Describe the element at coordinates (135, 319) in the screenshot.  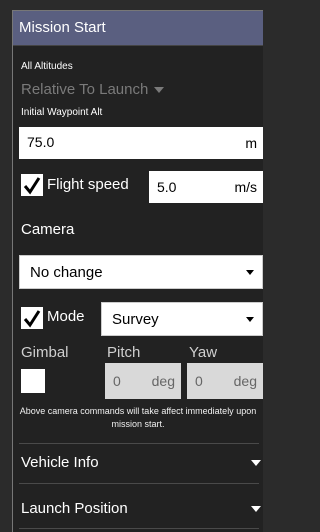
I see `camera-mode-value: Survey` at that location.